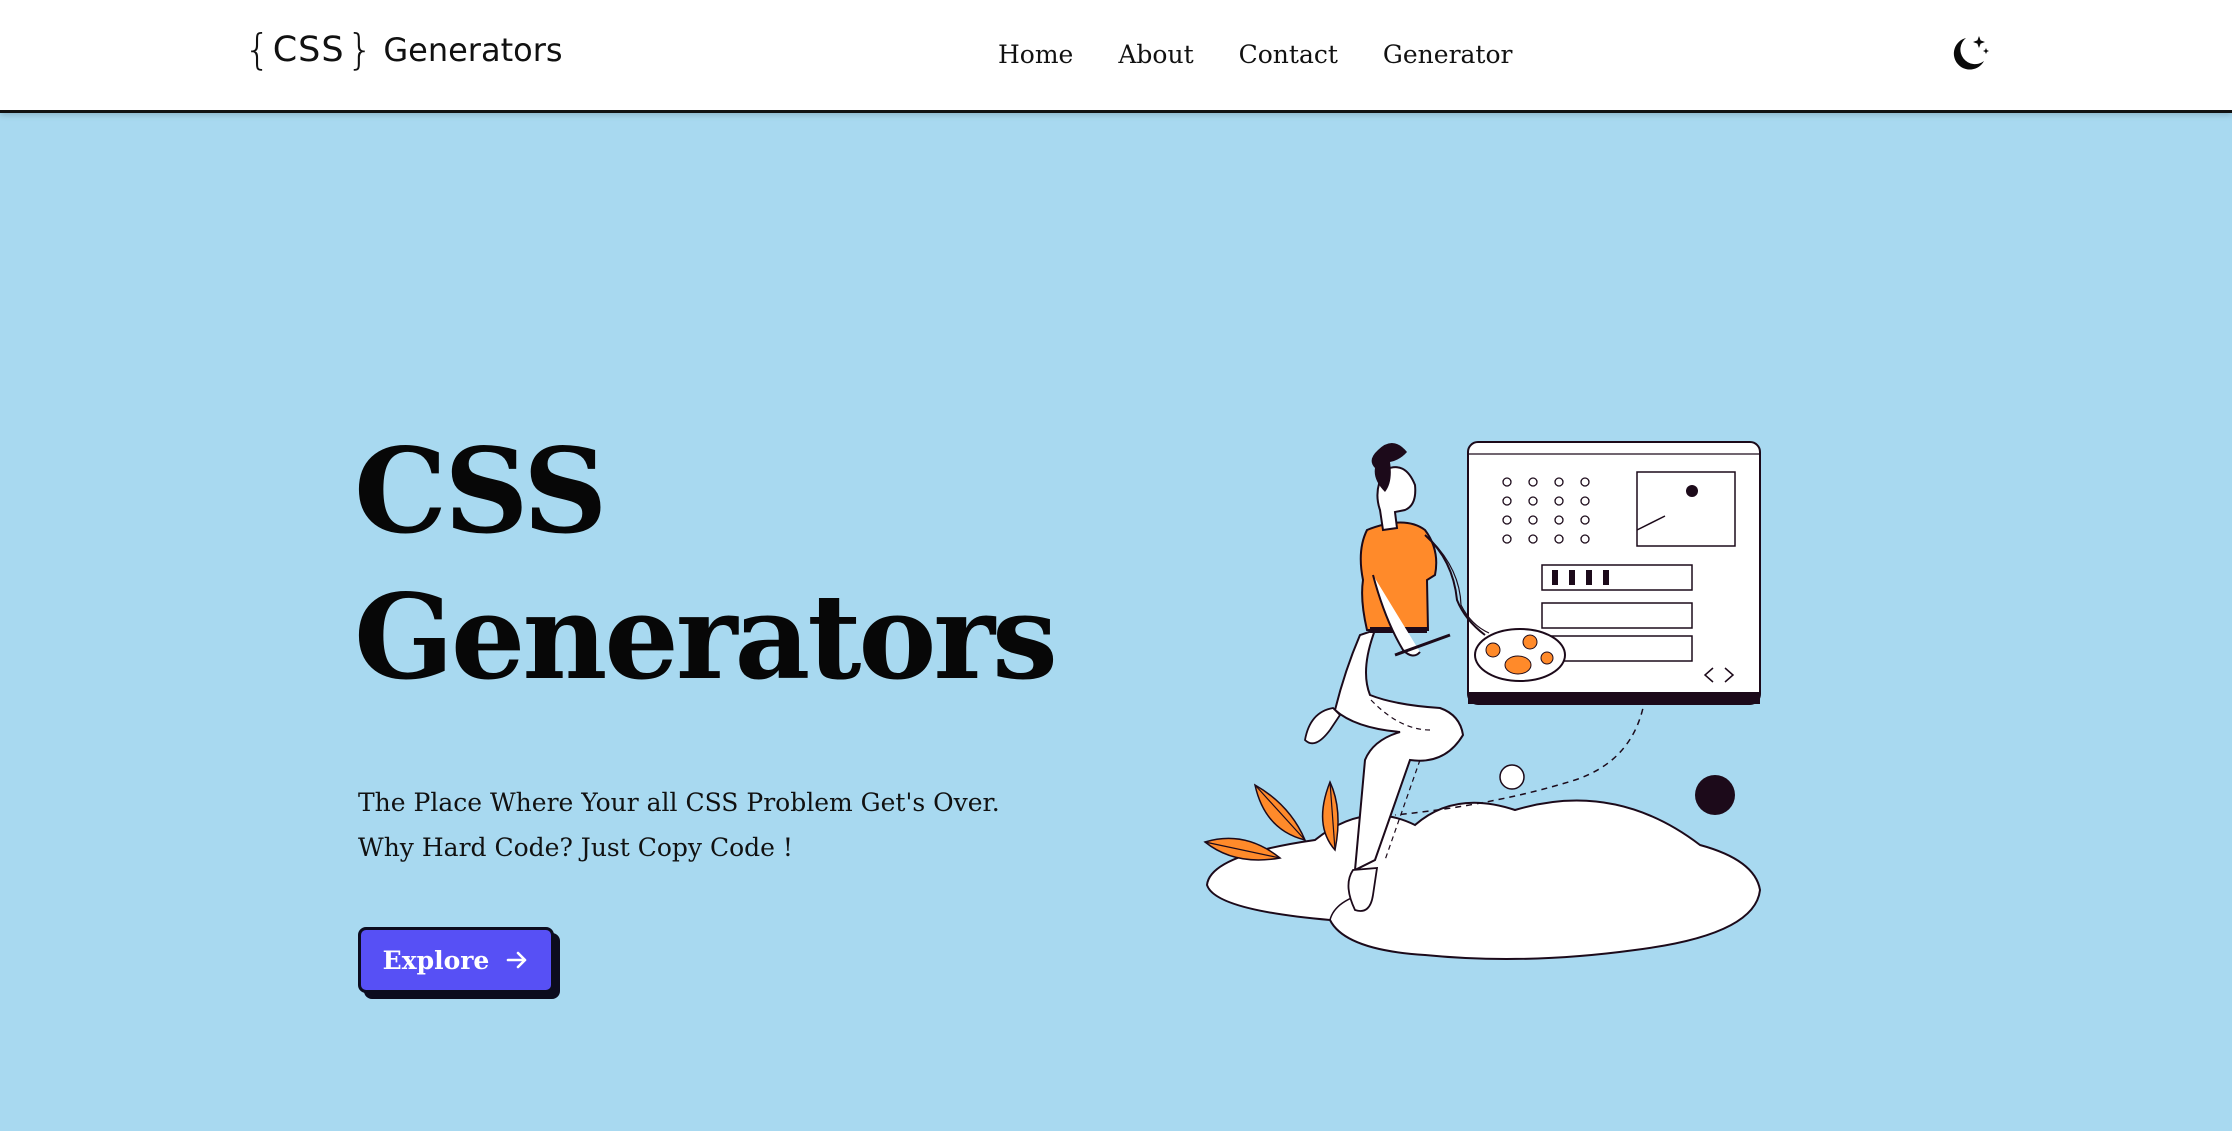 The image size is (2232, 1131). Describe the element at coordinates (706, 637) in the screenshot. I see `hero-title-line-2: Generators` at that location.